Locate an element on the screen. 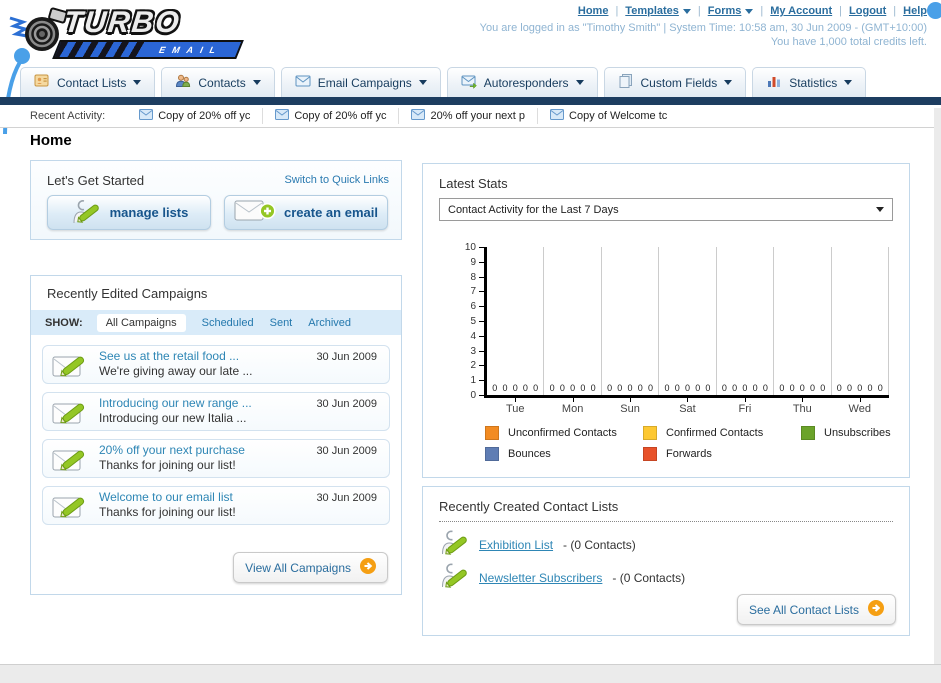 The height and width of the screenshot is (683, 941). show-label: SHOW: is located at coordinates (64, 322).